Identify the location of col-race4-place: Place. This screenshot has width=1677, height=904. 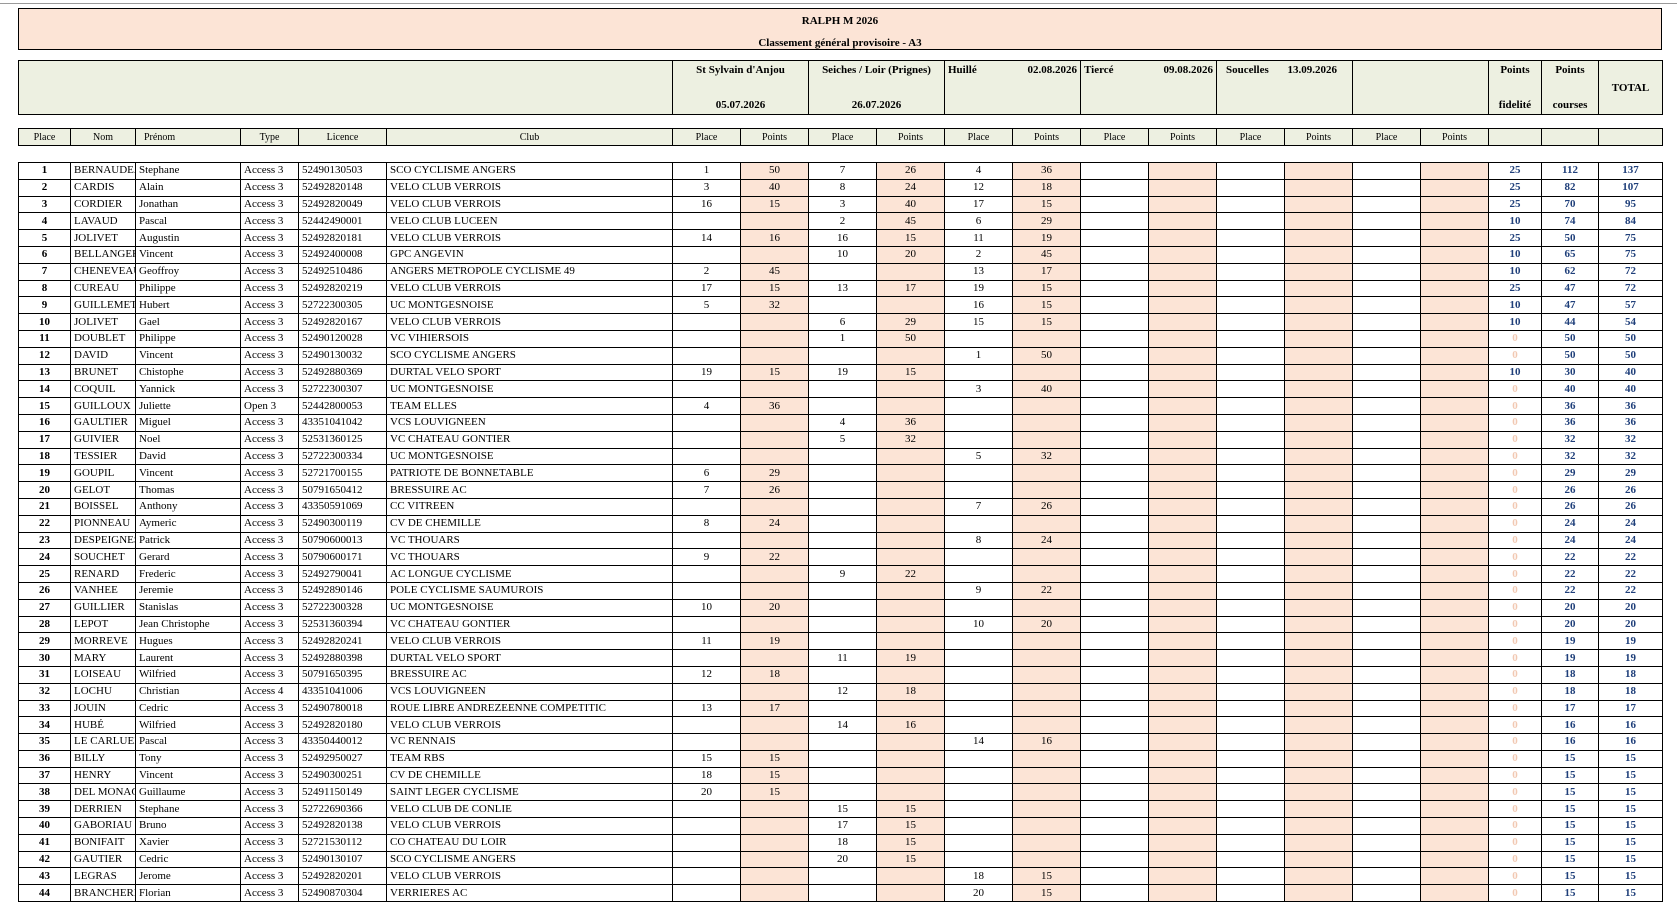
(1114, 137).